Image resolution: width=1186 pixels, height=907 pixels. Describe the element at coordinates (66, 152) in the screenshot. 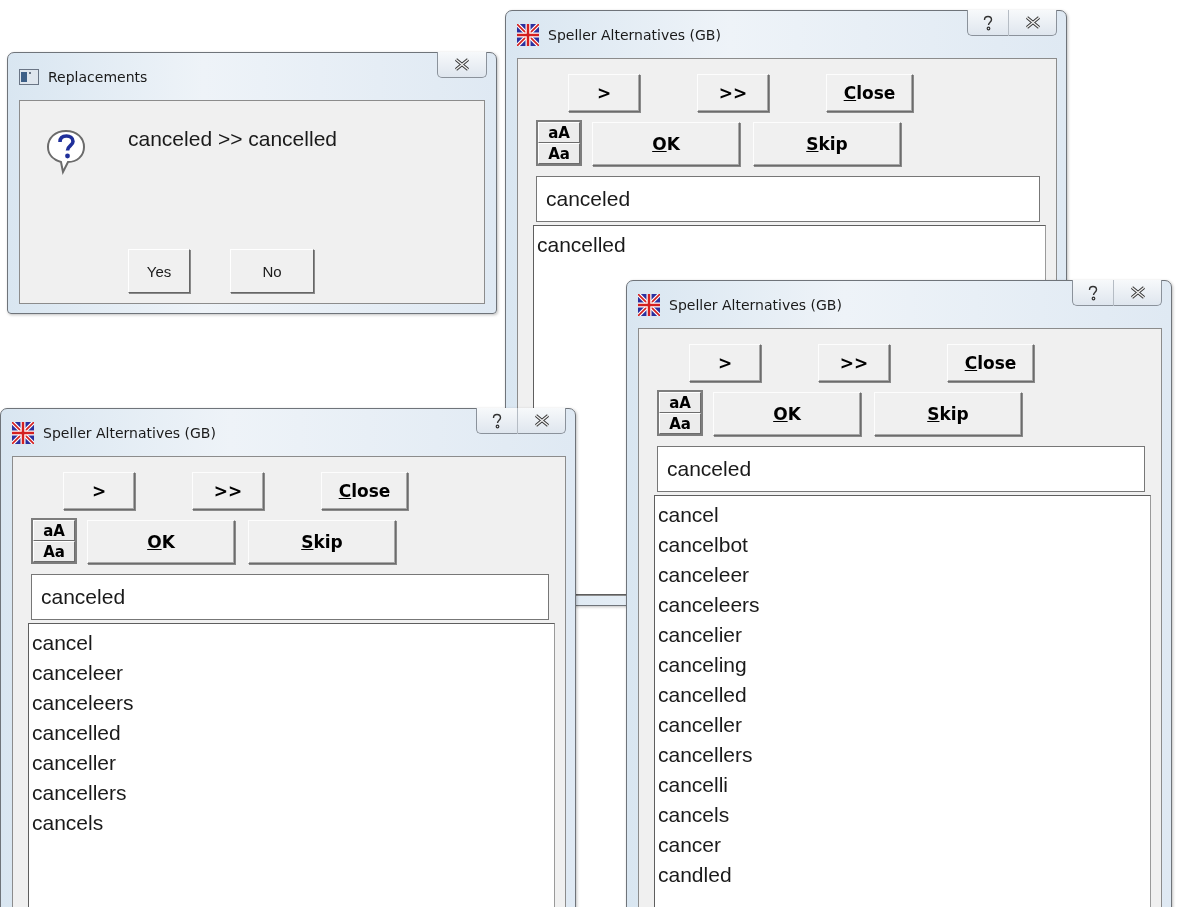

I see `question-bubble-icon` at that location.